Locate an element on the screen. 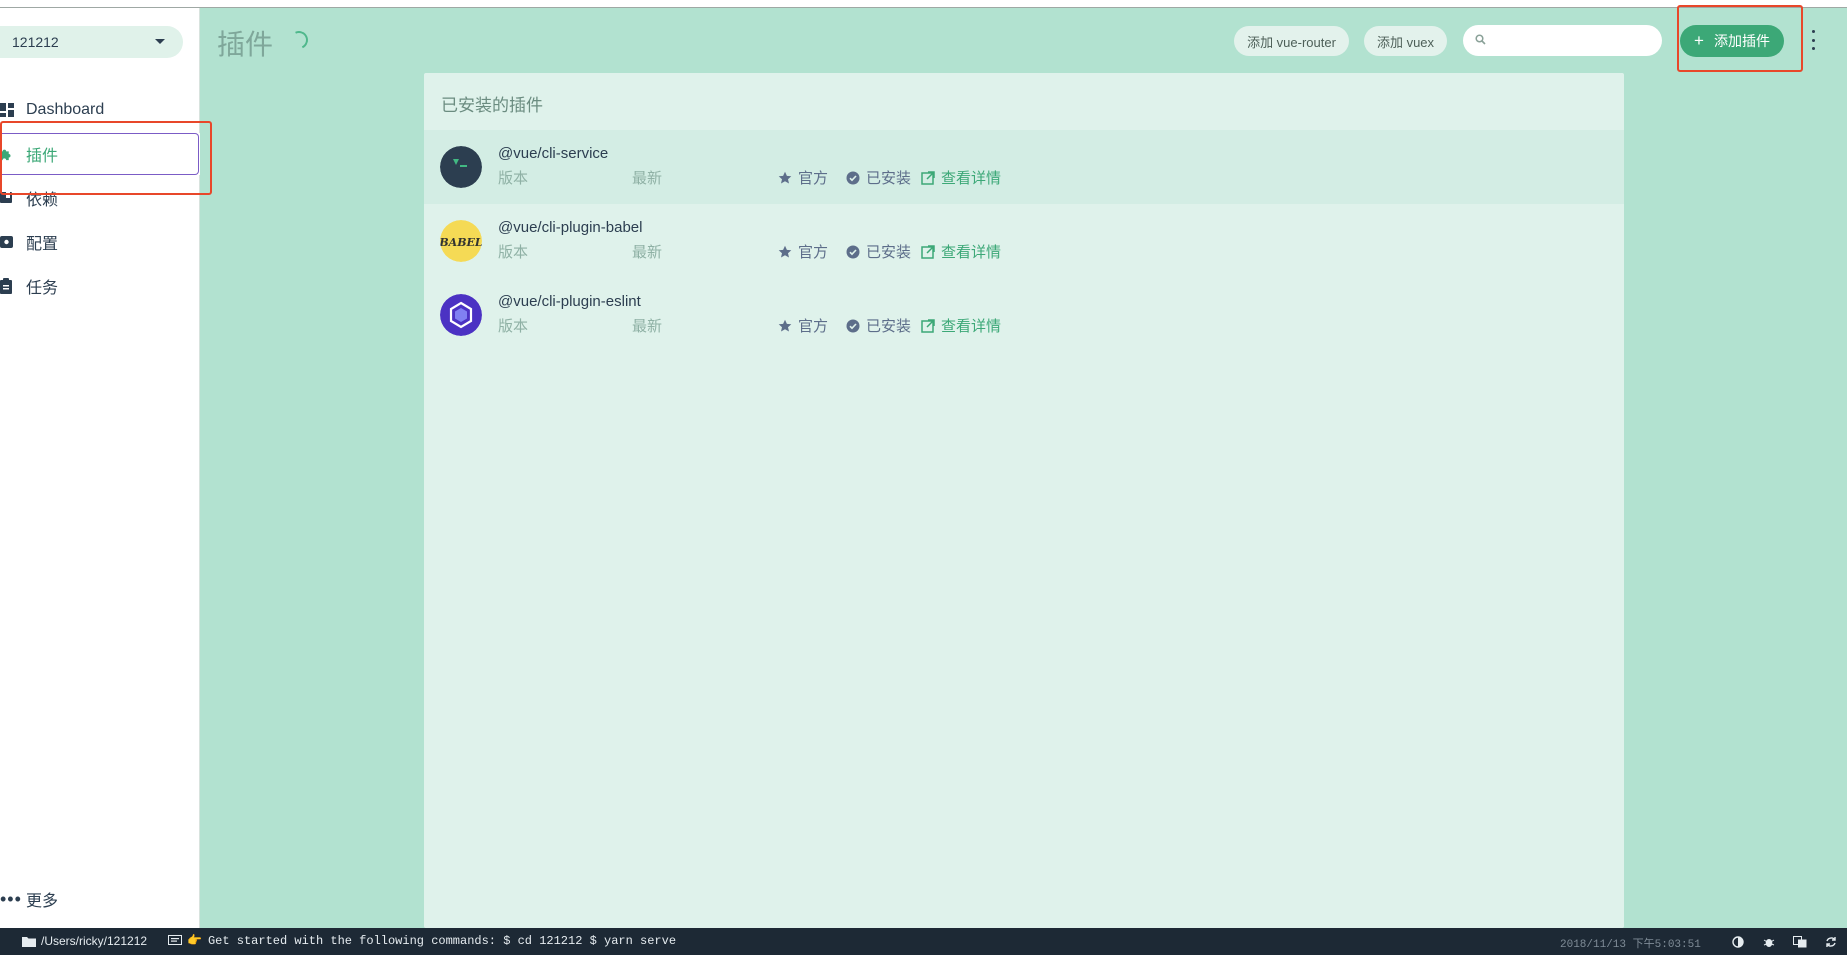  search-icon is located at coordinates (1480, 41).